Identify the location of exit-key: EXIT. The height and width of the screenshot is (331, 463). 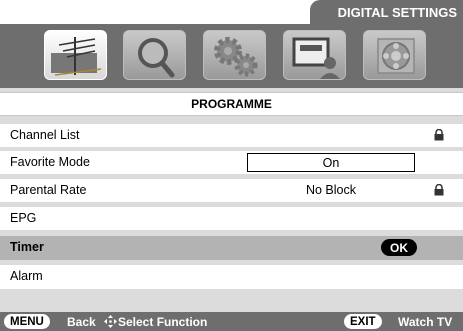
(363, 321).